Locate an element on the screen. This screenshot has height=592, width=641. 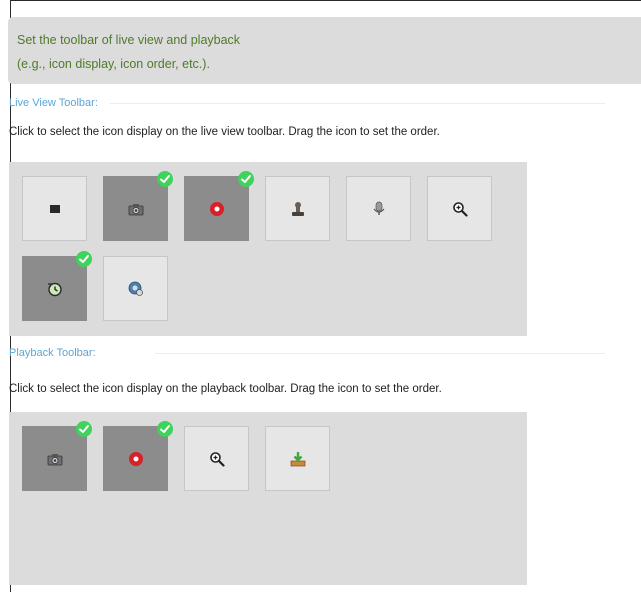
live-view-toolbar-instant-playback-button is located at coordinates (57, 286).